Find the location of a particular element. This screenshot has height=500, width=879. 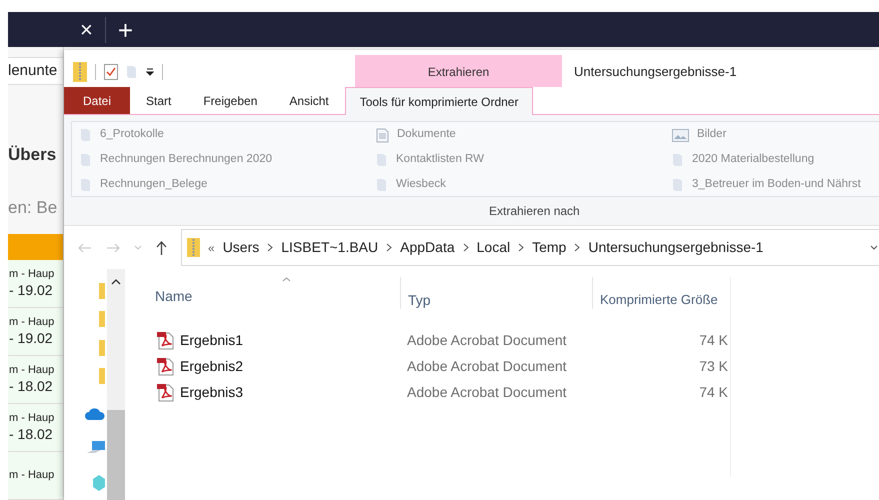

scroll-thumb is located at coordinates (116, 455).